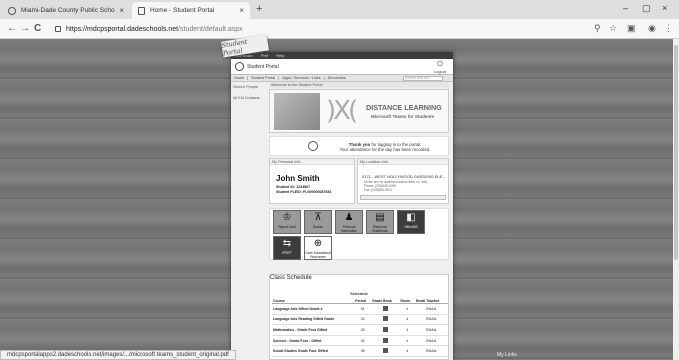  Describe the element at coordinates (337, 78) in the screenshot. I see `menu-item-directories: Directories` at that location.